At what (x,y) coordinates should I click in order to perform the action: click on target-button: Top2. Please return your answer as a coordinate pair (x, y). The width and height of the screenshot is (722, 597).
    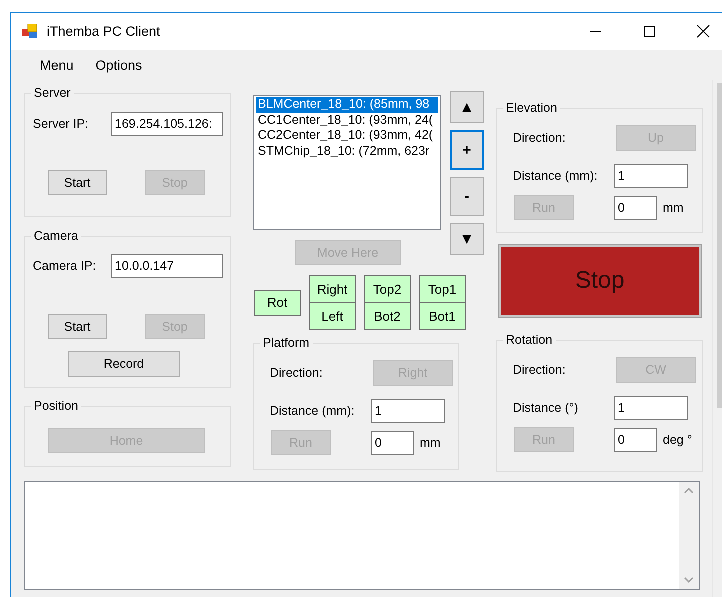
    Looking at the image, I should click on (387, 289).